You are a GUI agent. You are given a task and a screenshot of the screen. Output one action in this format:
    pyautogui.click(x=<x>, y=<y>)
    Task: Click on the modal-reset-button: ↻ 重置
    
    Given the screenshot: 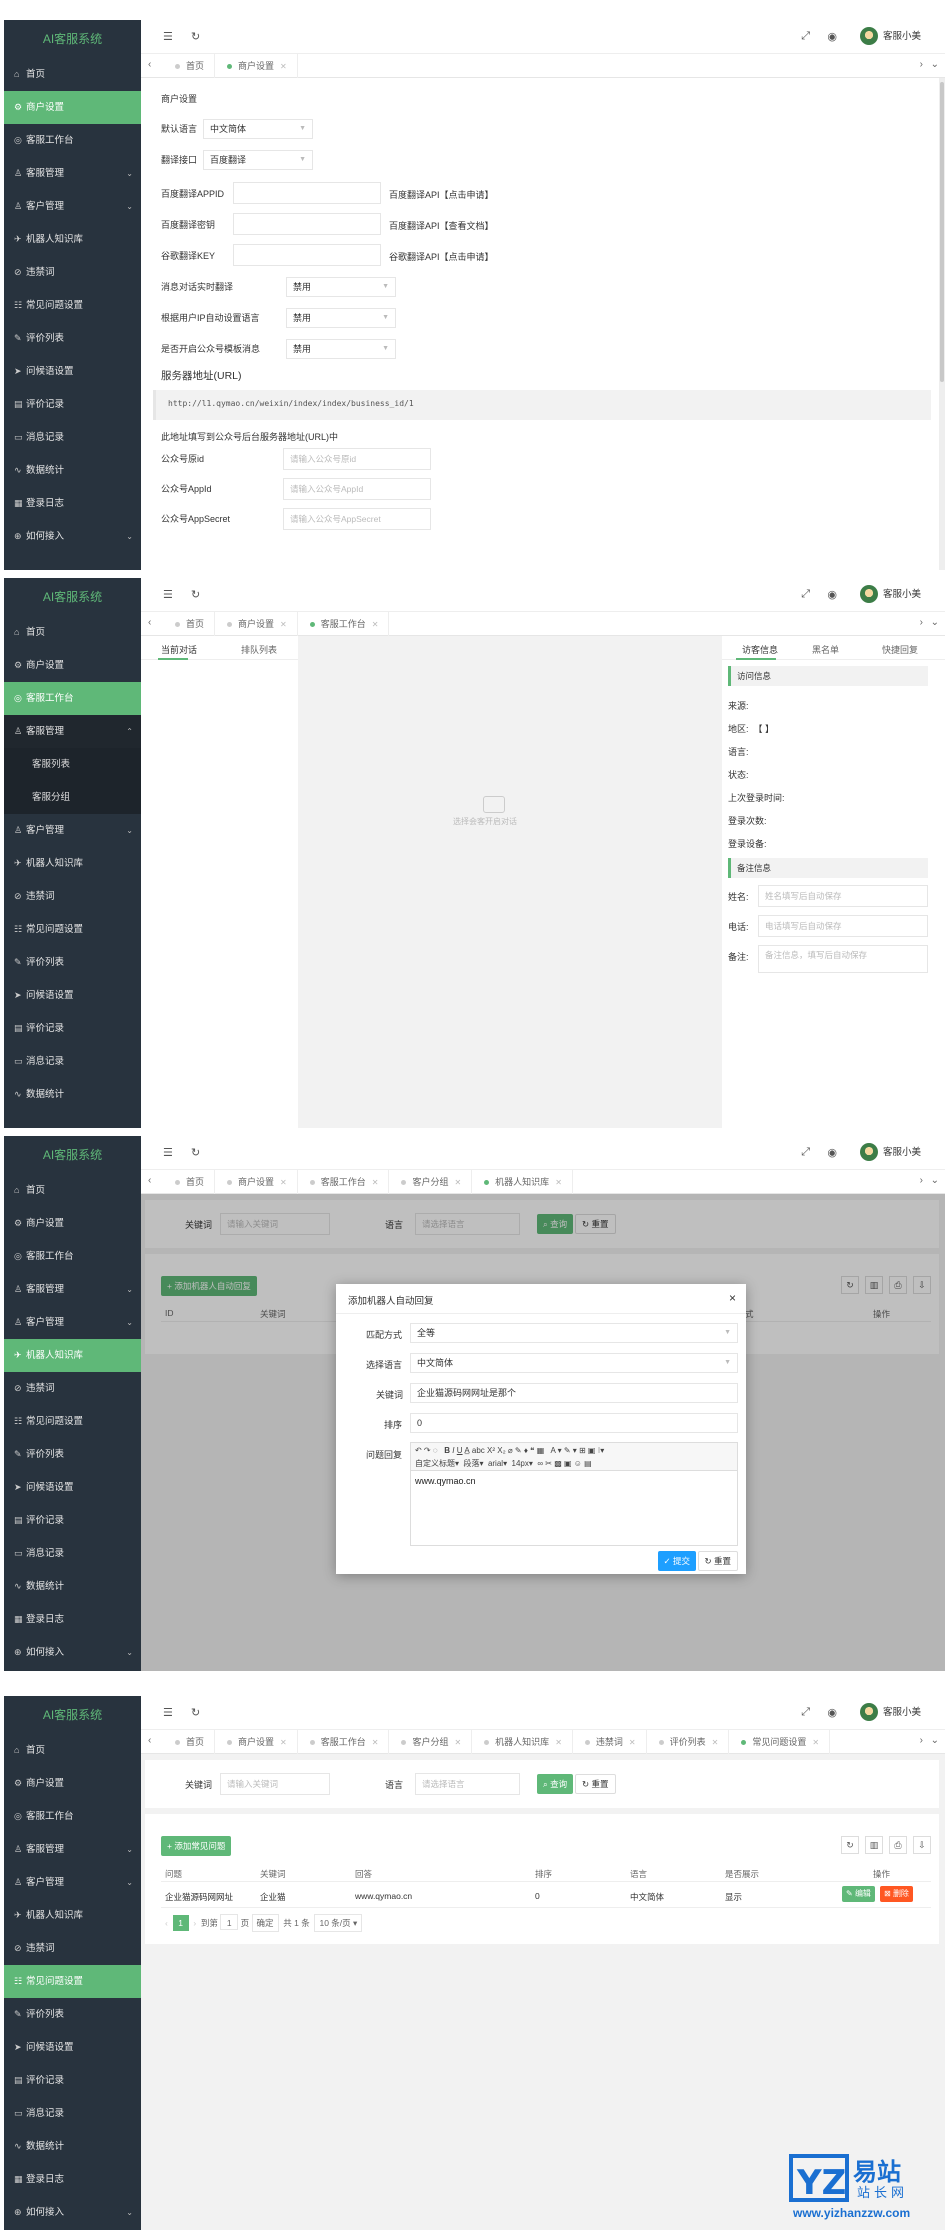 What is the action you would take?
    pyautogui.click(x=717, y=1561)
    